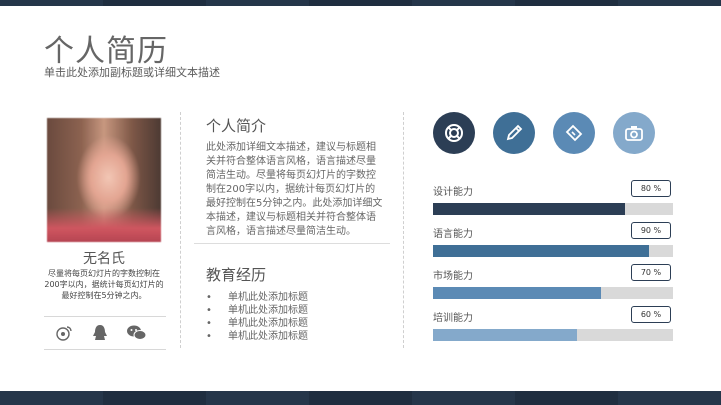  Describe the element at coordinates (132, 72) in the screenshot. I see `page-subtitle: 单击此处添加副标题或详细文本描述` at that location.